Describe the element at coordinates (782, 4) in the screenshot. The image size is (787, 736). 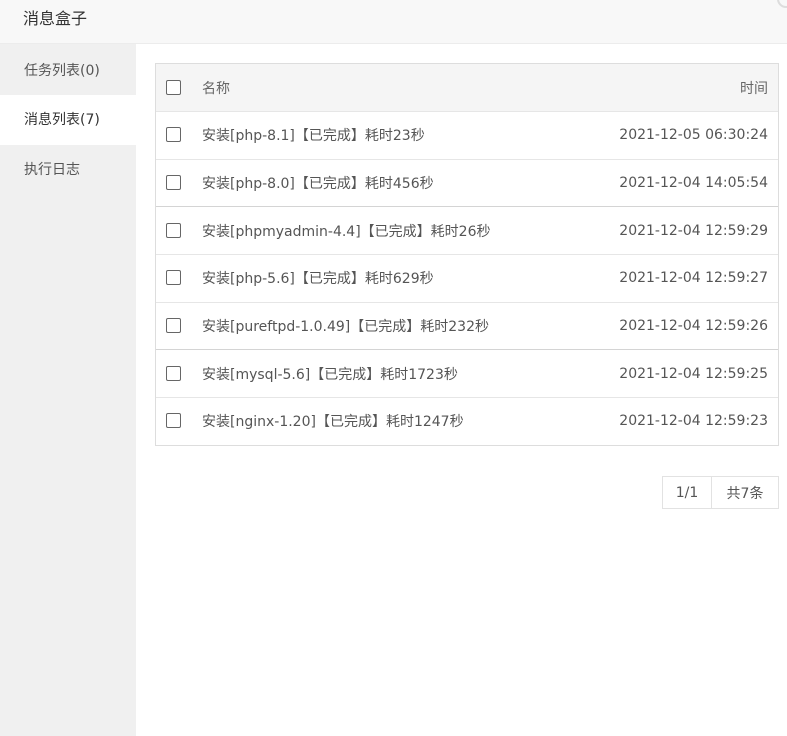
I see `close-icon` at that location.